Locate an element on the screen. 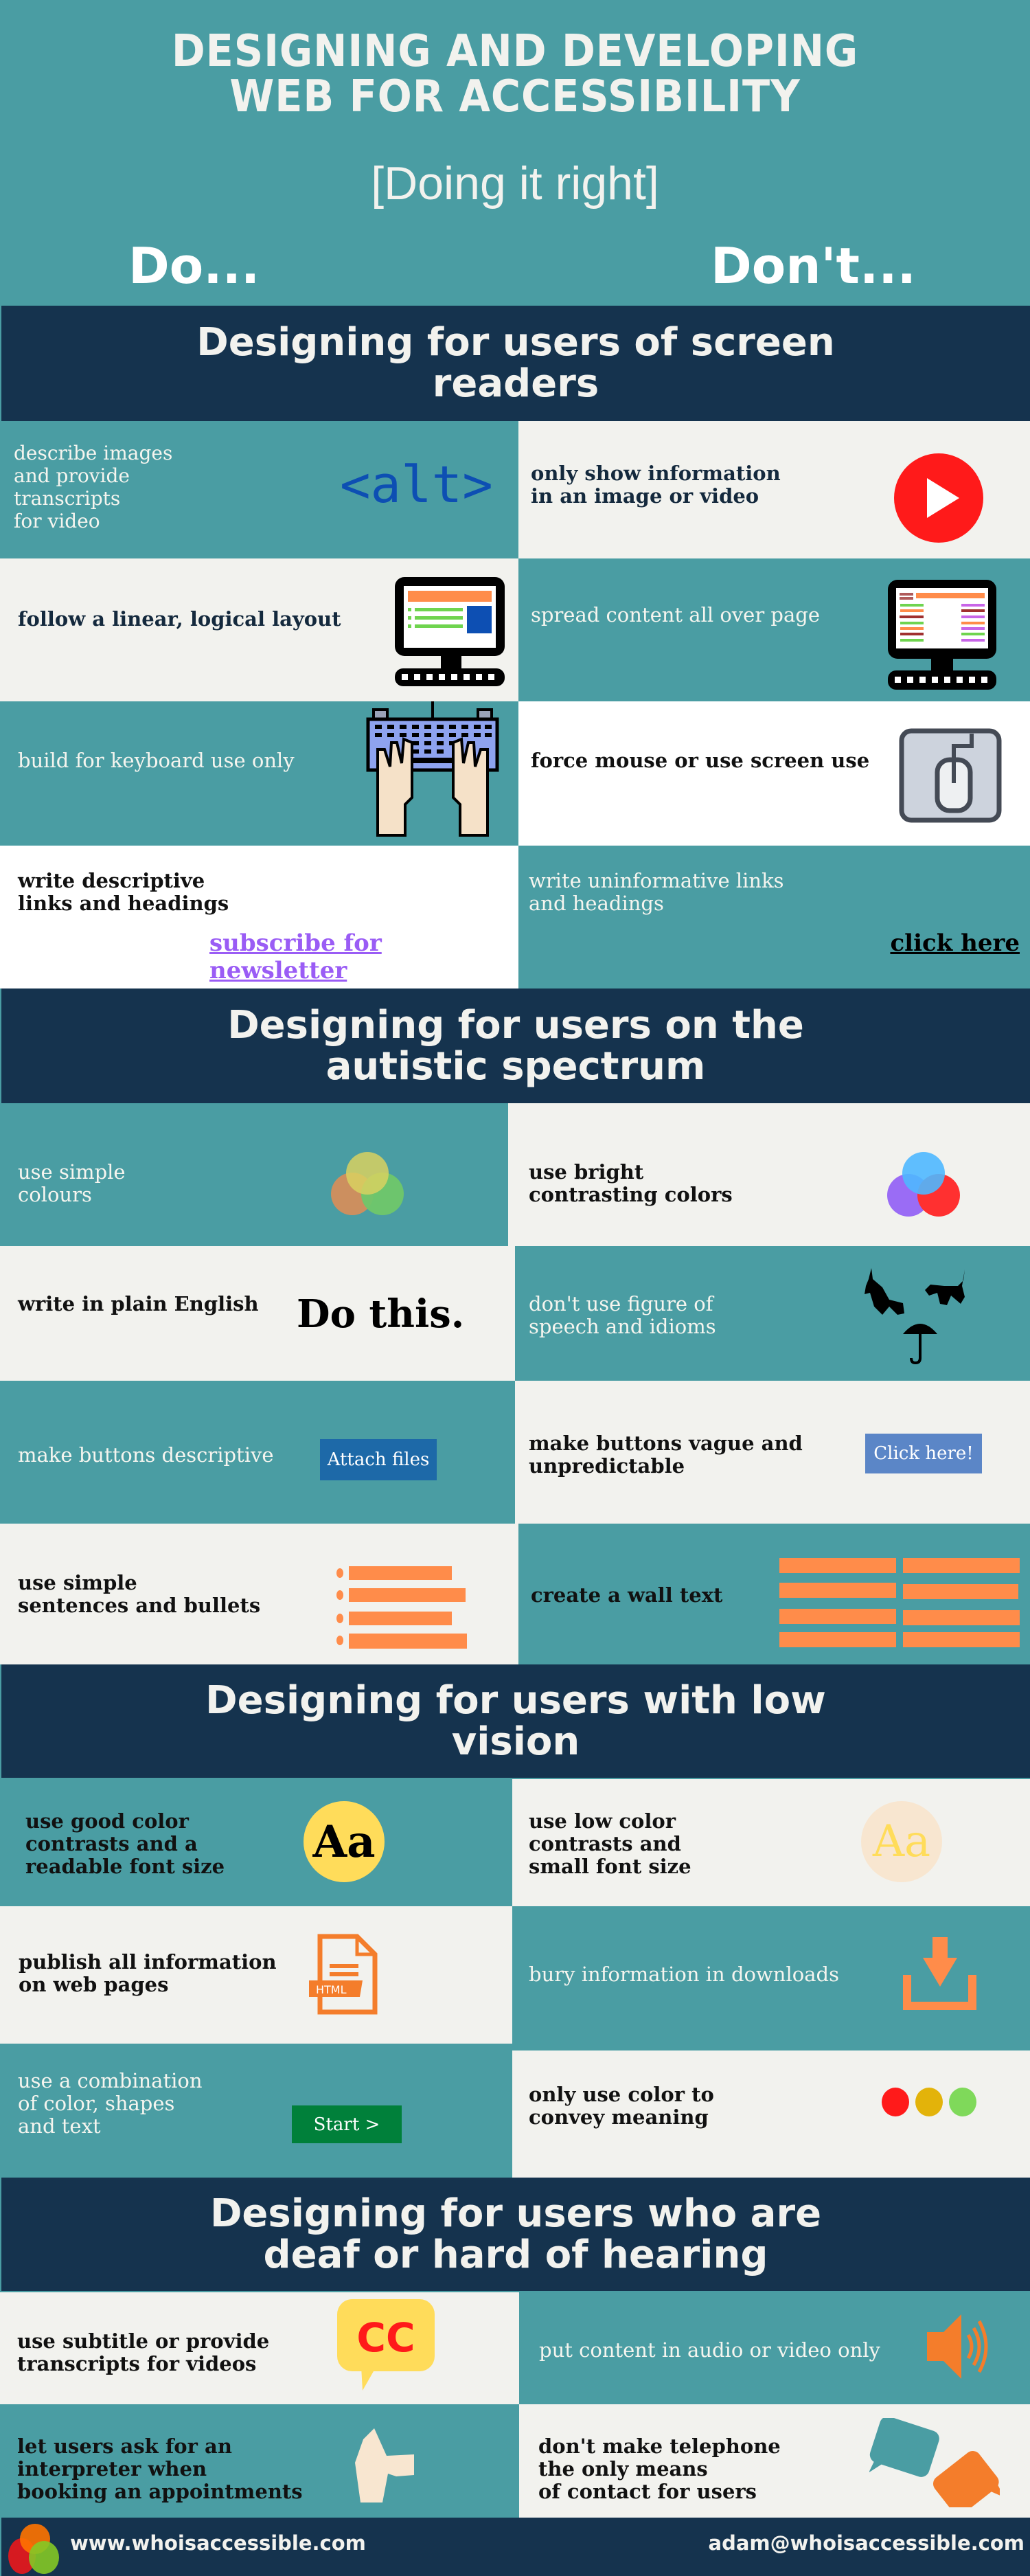 Image resolution: width=1030 pixels, height=2576 pixels. sign-language-hand-icon is located at coordinates (384, 2465).